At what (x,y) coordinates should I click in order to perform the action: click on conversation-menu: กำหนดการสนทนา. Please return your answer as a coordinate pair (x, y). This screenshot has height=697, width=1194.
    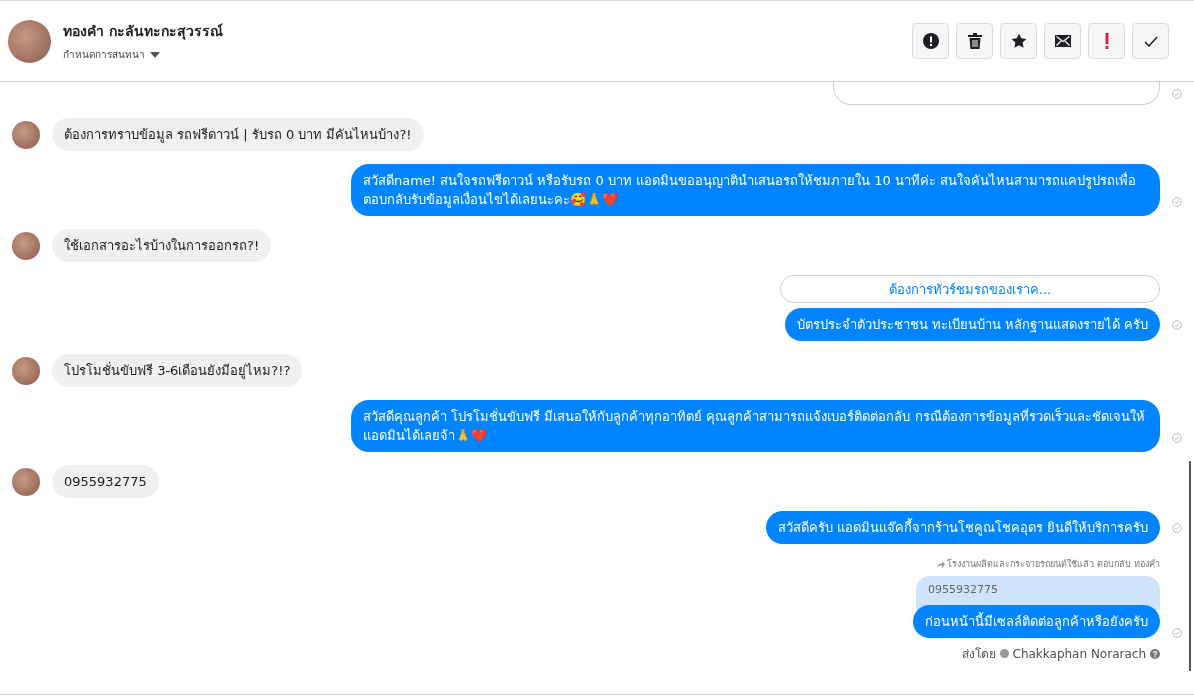
    Looking at the image, I should click on (487, 54).